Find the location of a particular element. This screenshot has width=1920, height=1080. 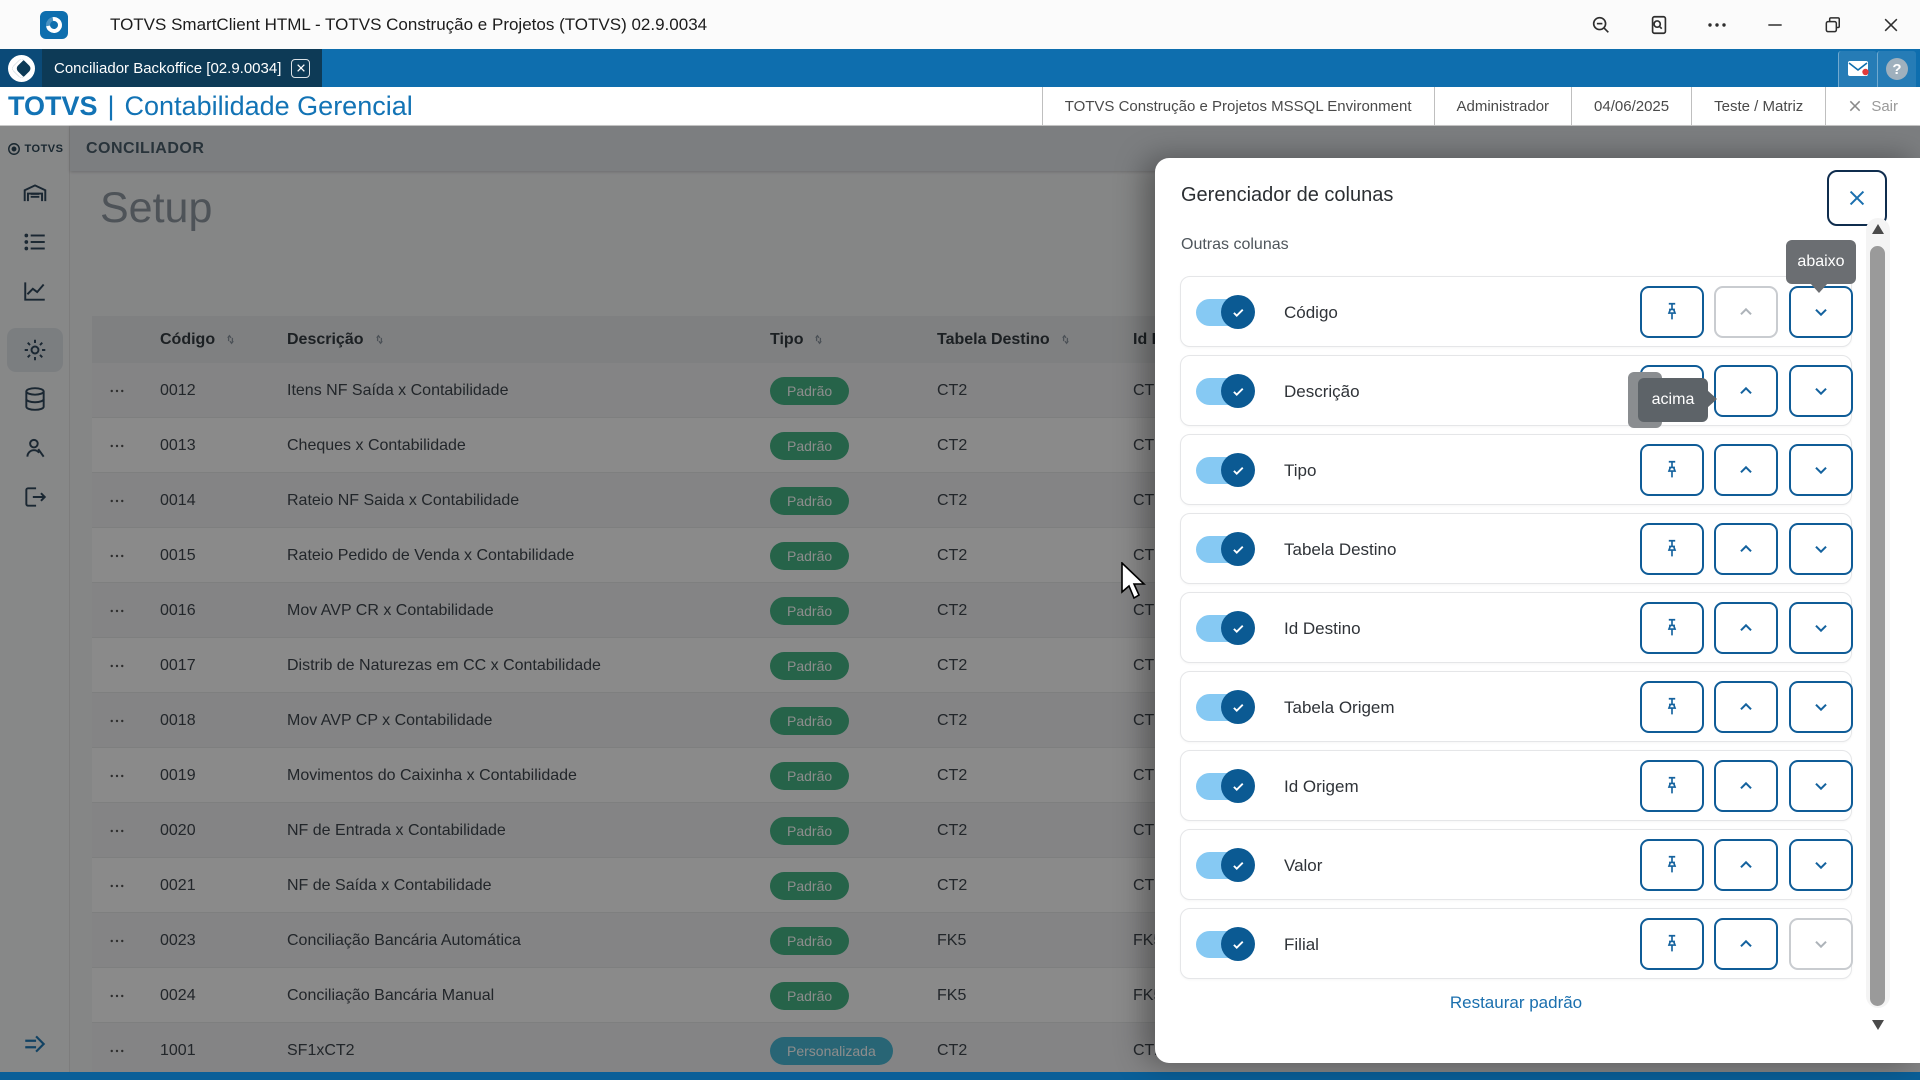

column-row: Valor is located at coordinates (1516, 864).